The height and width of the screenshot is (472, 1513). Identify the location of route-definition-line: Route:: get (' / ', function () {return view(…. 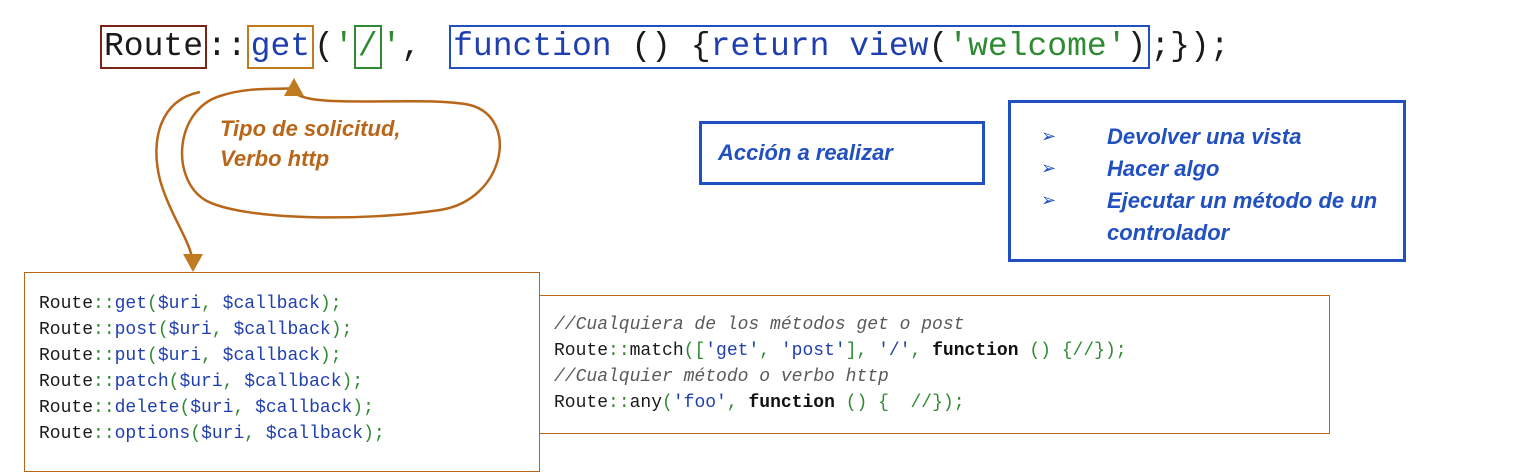
(665, 47).